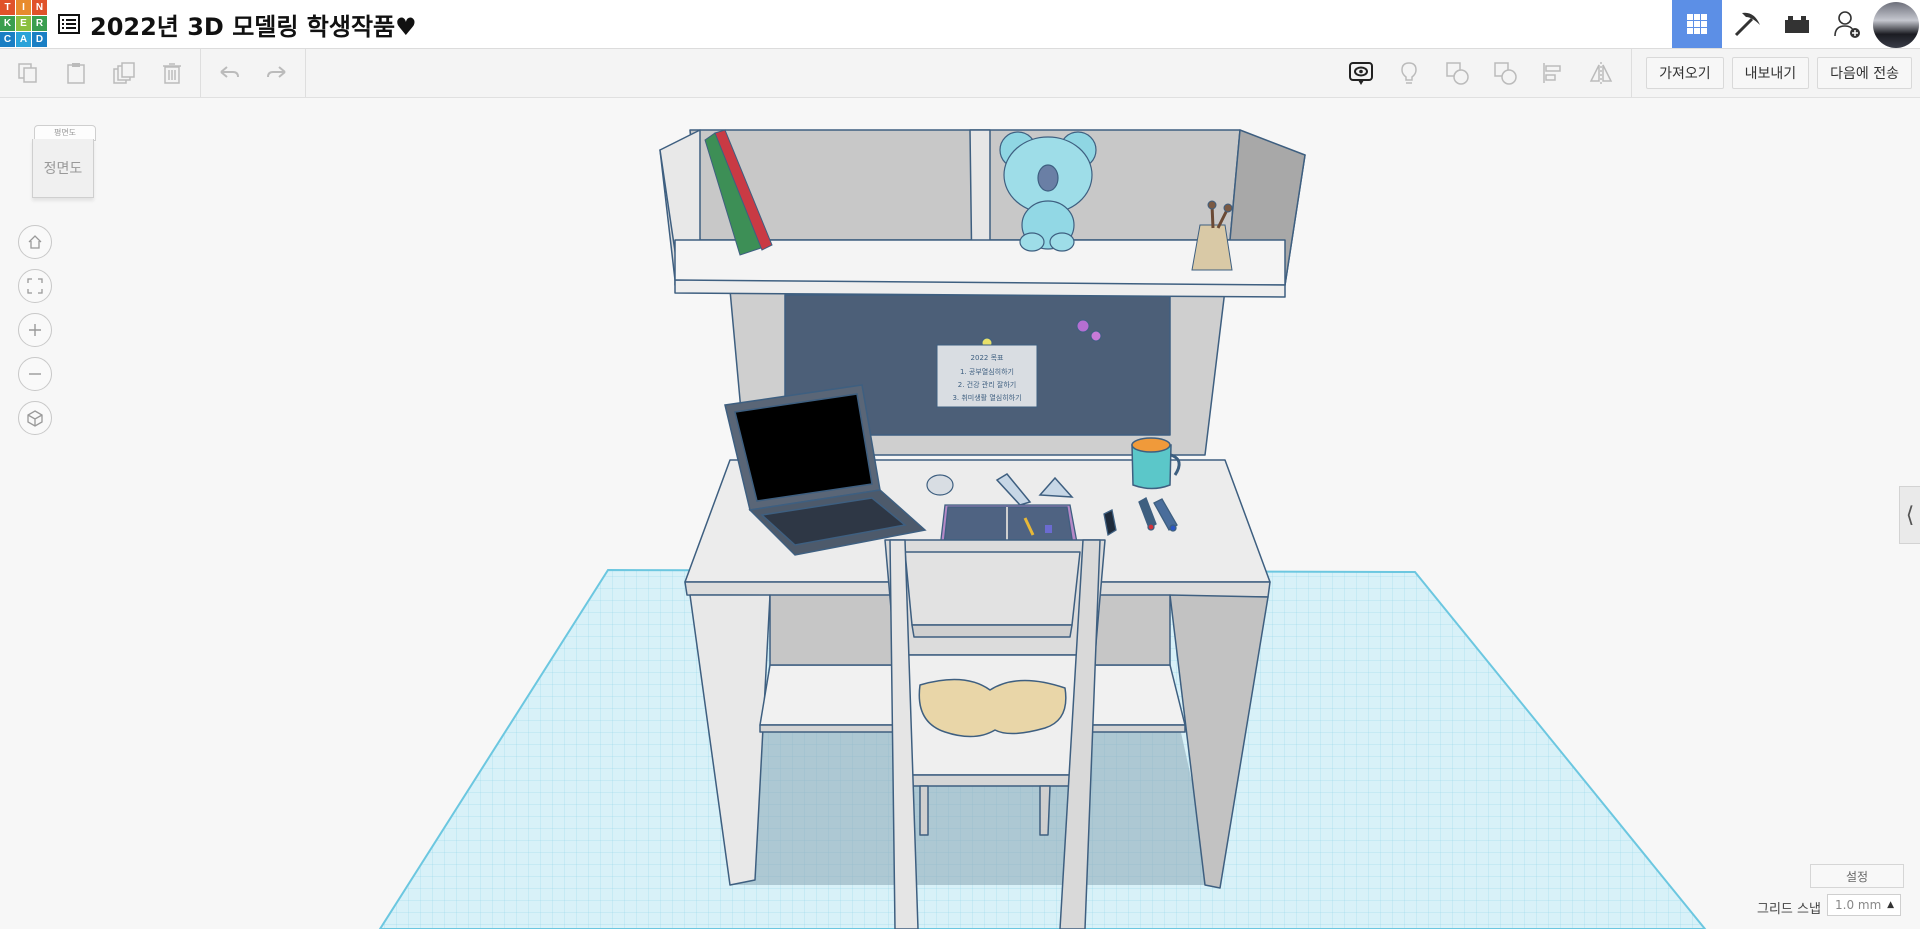 The width and height of the screenshot is (1920, 929). Describe the element at coordinates (940, 485) in the screenshot. I see `mouse-model` at that location.